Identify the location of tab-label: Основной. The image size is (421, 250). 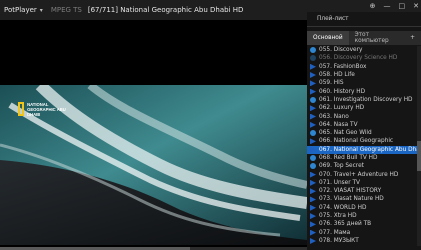
(328, 38).